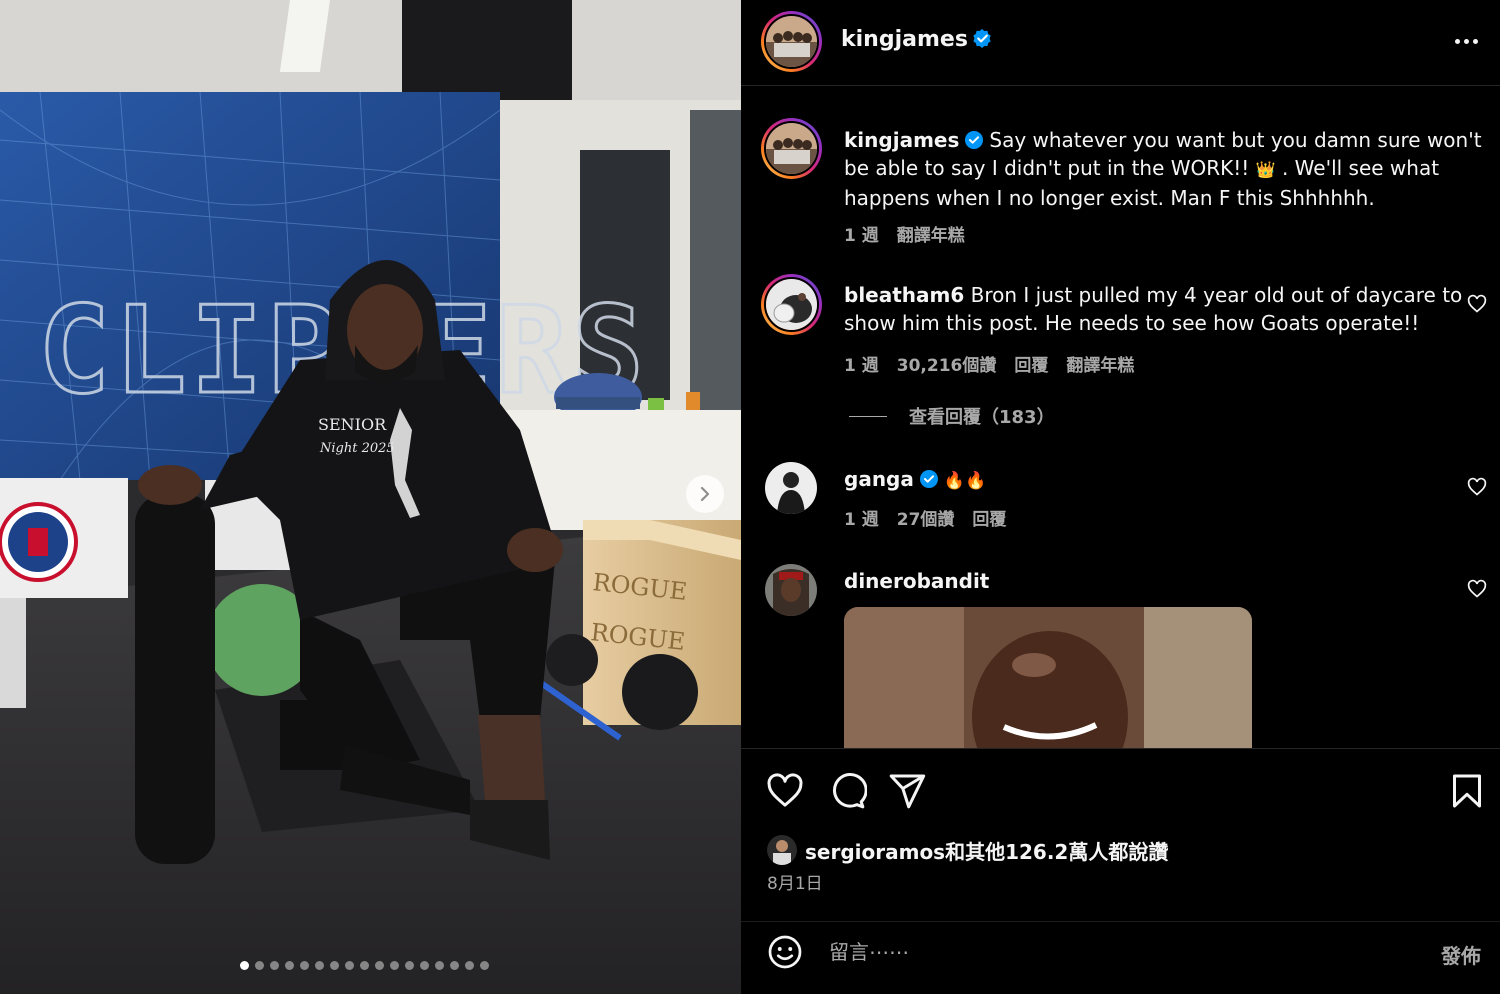  What do you see at coordinates (915, 479) in the screenshot?
I see `comment-text: ganga 🔥🔥` at bounding box center [915, 479].